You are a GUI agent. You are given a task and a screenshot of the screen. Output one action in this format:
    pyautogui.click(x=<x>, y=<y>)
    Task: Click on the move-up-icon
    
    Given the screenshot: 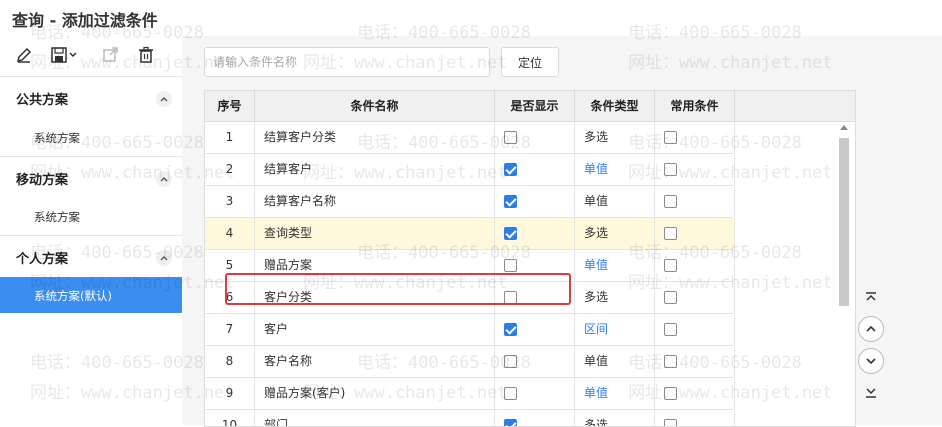 What is the action you would take?
    pyautogui.click(x=871, y=329)
    